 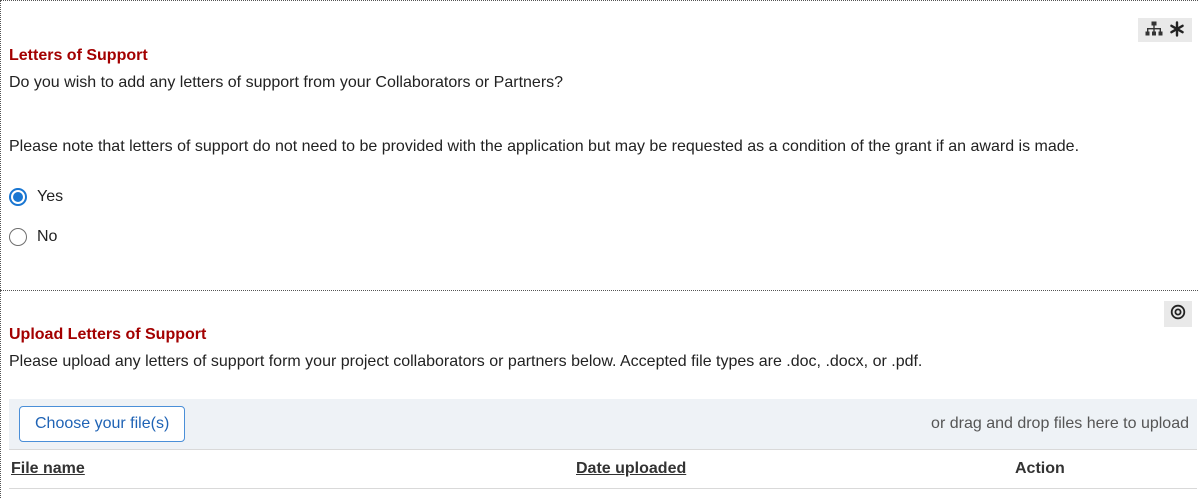 What do you see at coordinates (33, 237) in the screenshot?
I see `radio-option-no: No` at bounding box center [33, 237].